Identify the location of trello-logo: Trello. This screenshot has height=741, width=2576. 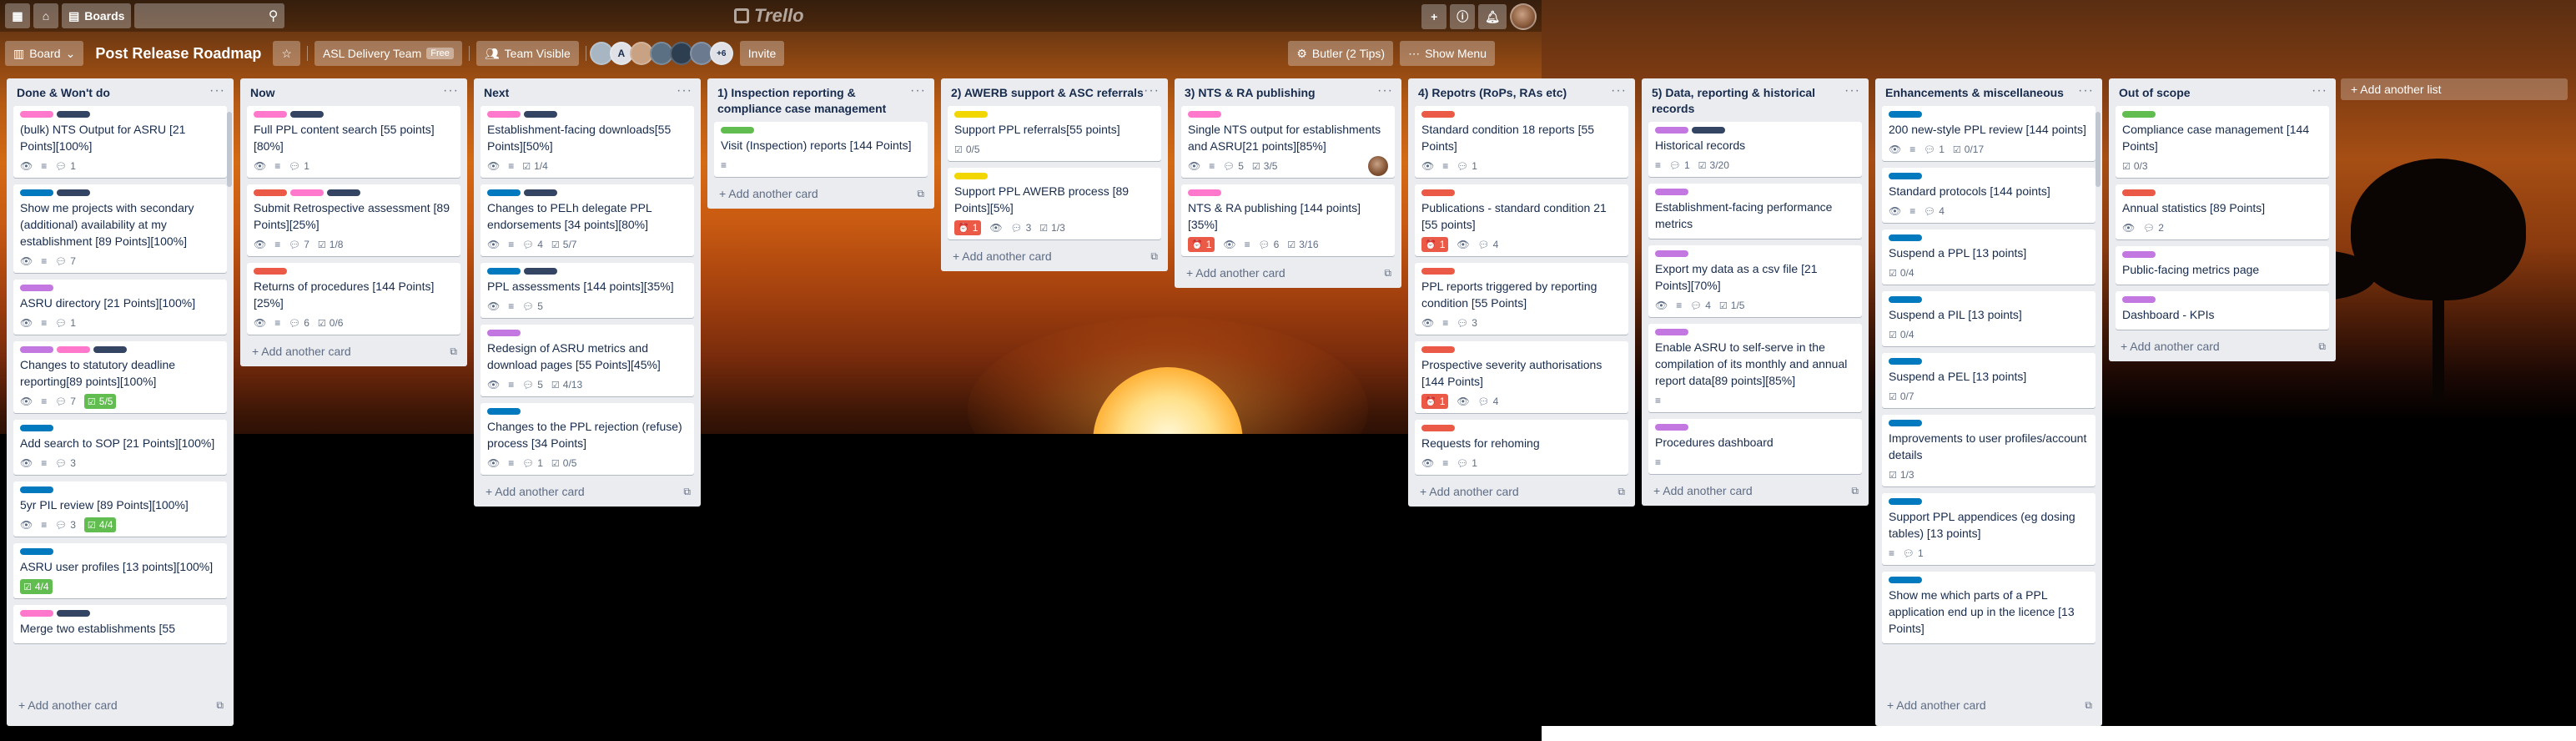
(769, 16).